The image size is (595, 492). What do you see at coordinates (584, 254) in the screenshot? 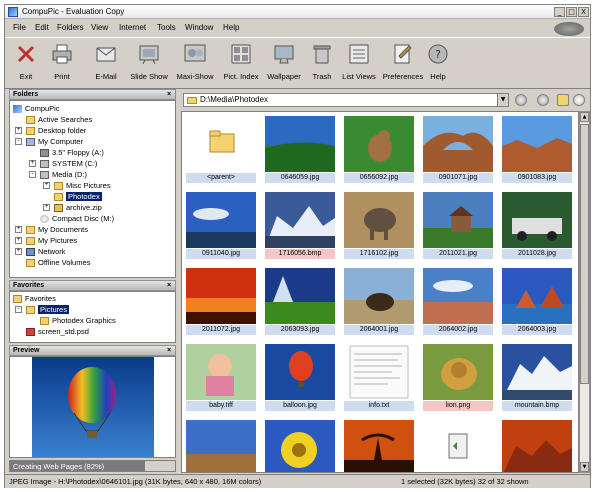
I see `scrollbar-thumb` at bounding box center [584, 254].